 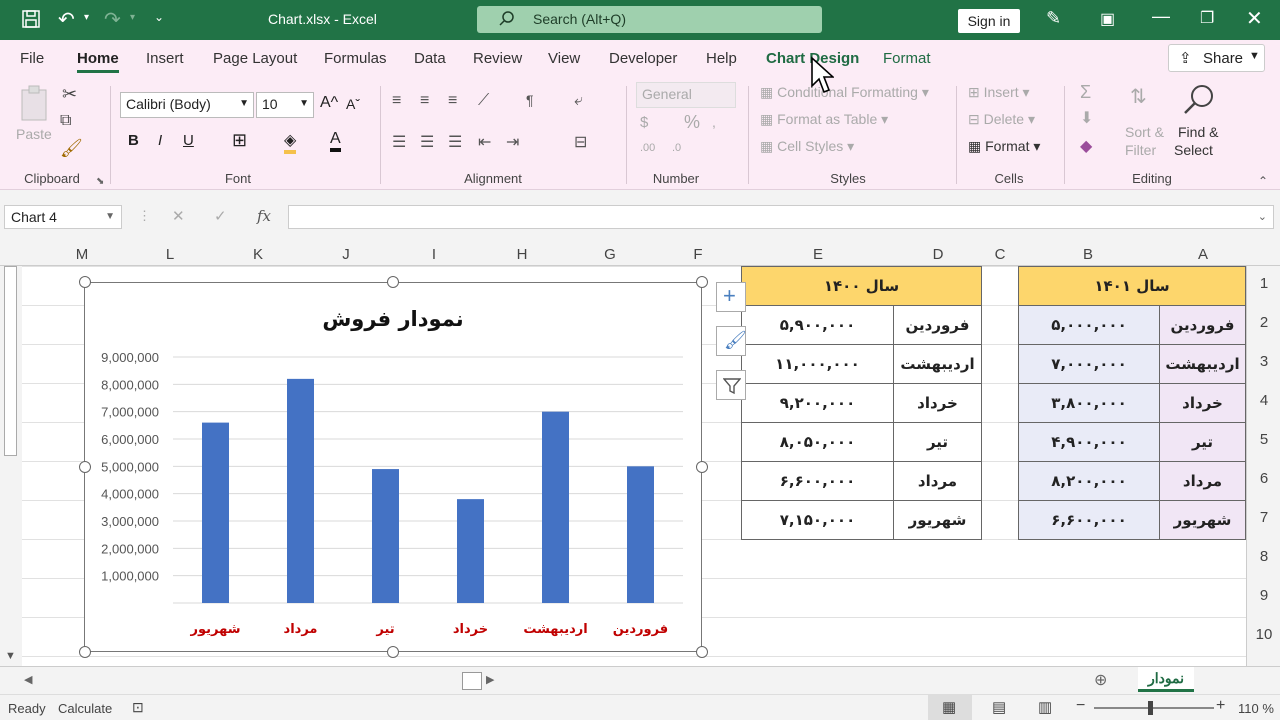 What do you see at coordinates (335, 141) in the screenshot?
I see `font-color-icon: A` at bounding box center [335, 141].